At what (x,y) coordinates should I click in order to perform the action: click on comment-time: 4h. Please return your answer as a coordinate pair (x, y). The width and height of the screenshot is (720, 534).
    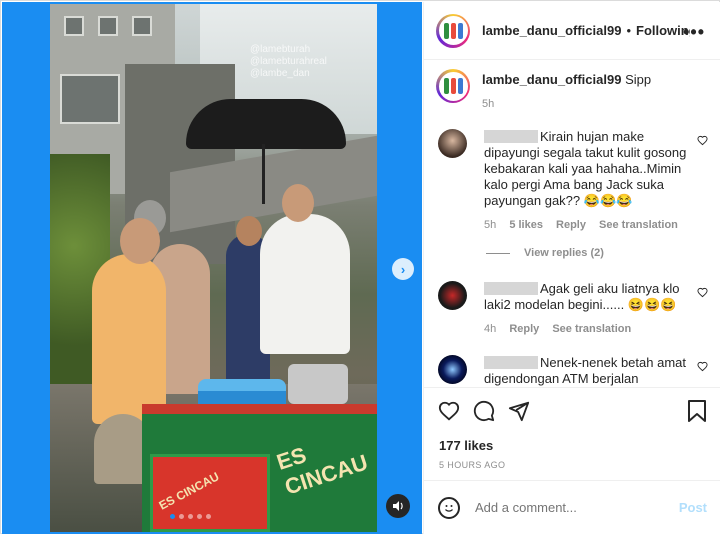
    Looking at the image, I should click on (490, 329).